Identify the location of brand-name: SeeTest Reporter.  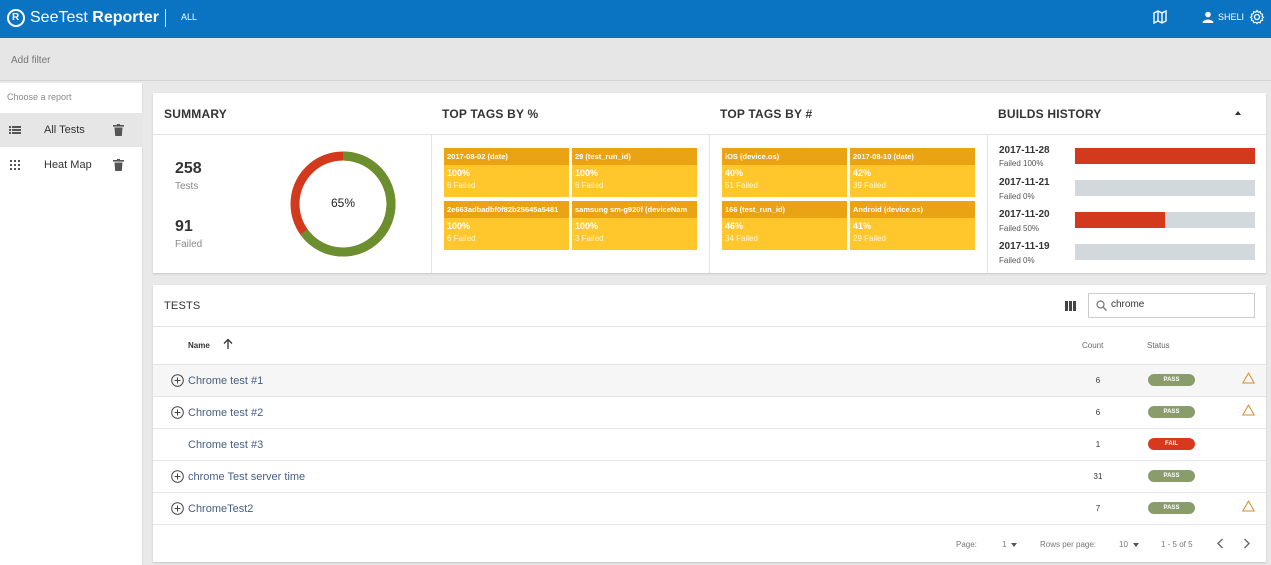
(94, 18).